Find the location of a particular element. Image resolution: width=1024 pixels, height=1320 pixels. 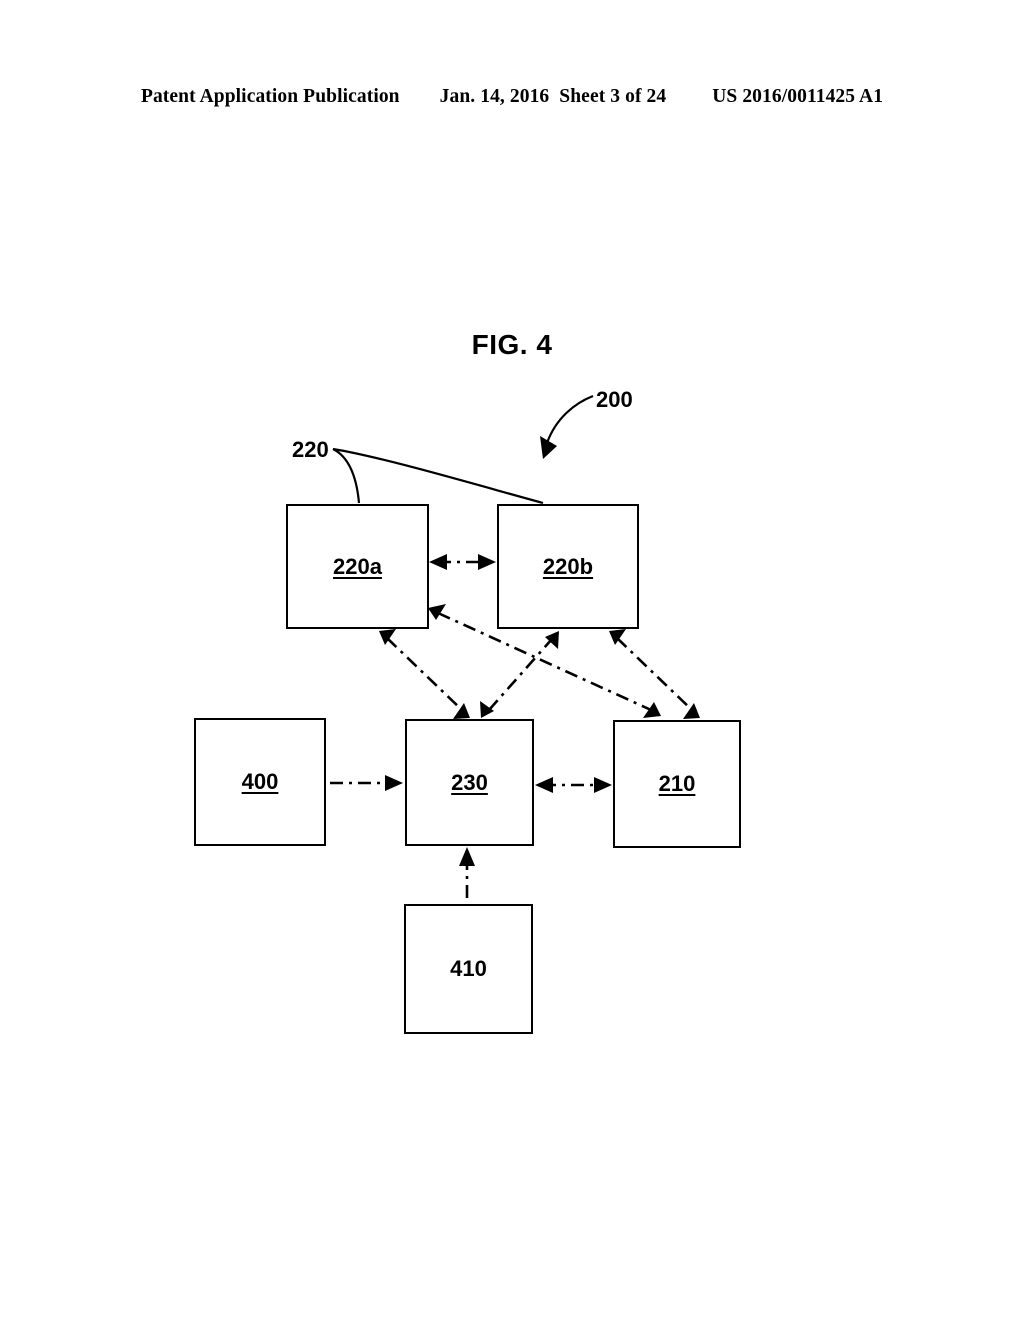

arrowhead-220a-230-down is located at coordinates (461, 711).